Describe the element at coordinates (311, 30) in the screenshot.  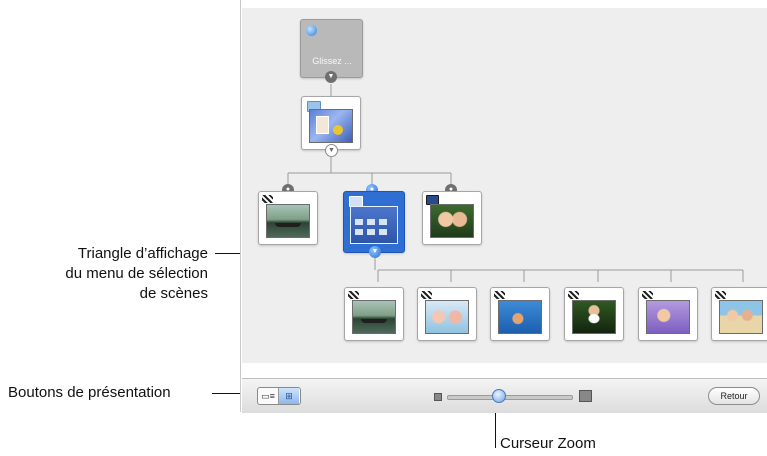
I see `globe-icon` at that location.